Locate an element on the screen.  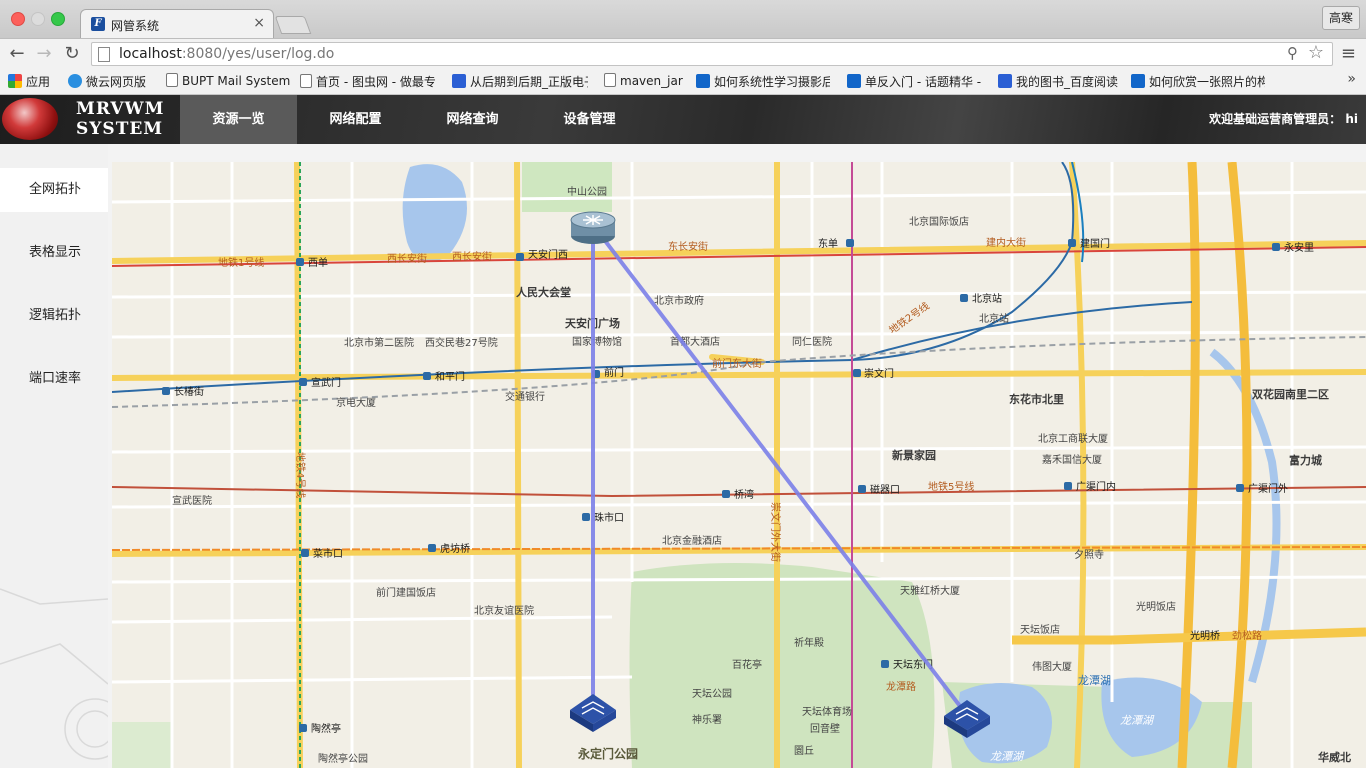
bookmark-label: BUPT Mail System is located at coordinates (236, 81).